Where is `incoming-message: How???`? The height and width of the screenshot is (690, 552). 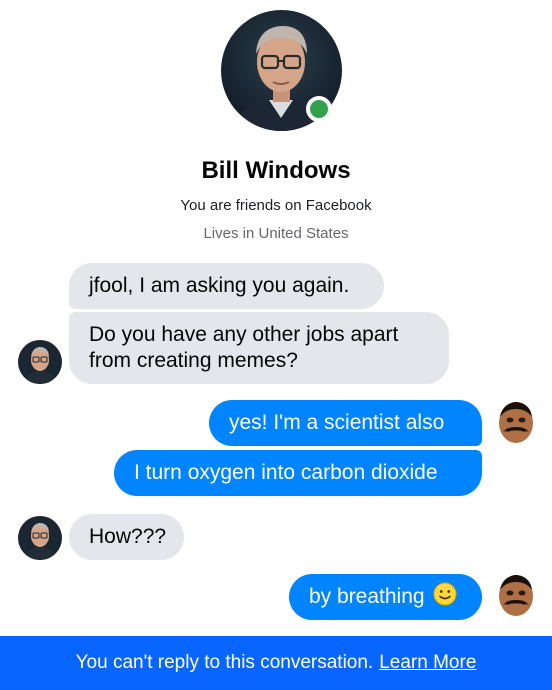
incoming-message: How??? is located at coordinates (126, 537).